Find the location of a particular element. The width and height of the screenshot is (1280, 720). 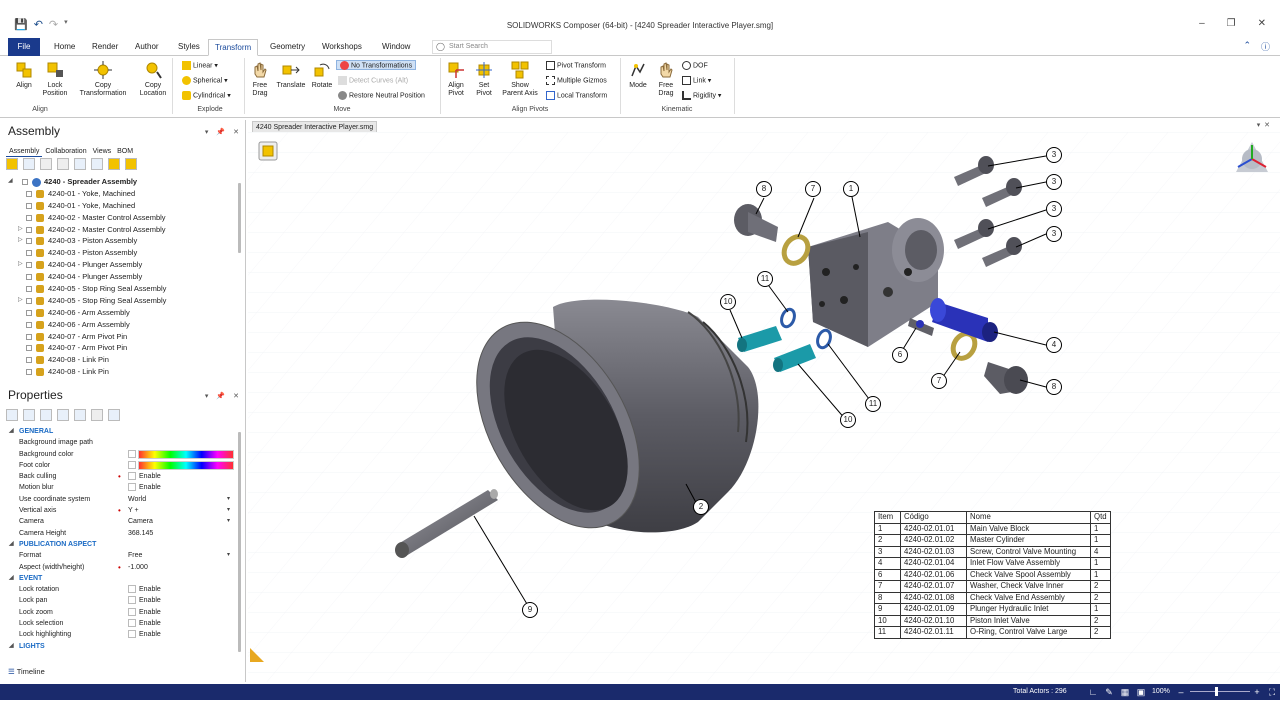

timeline-tab: ☰ Timeline is located at coordinates (26, 671).